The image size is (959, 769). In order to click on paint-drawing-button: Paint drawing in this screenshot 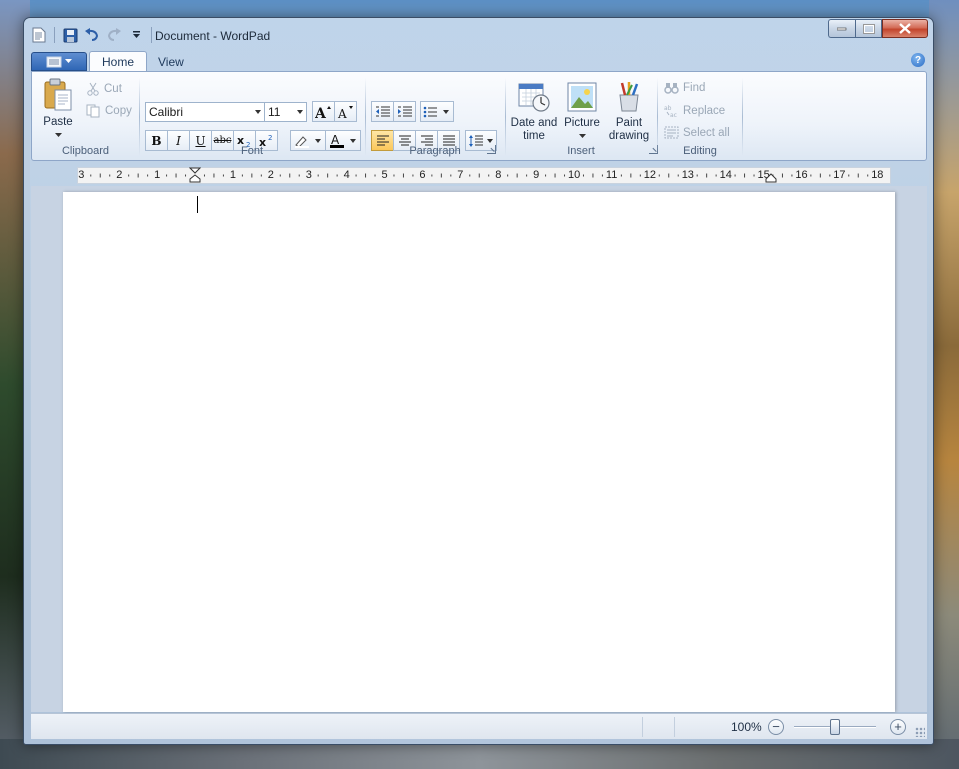, I will do `click(629, 112)`.